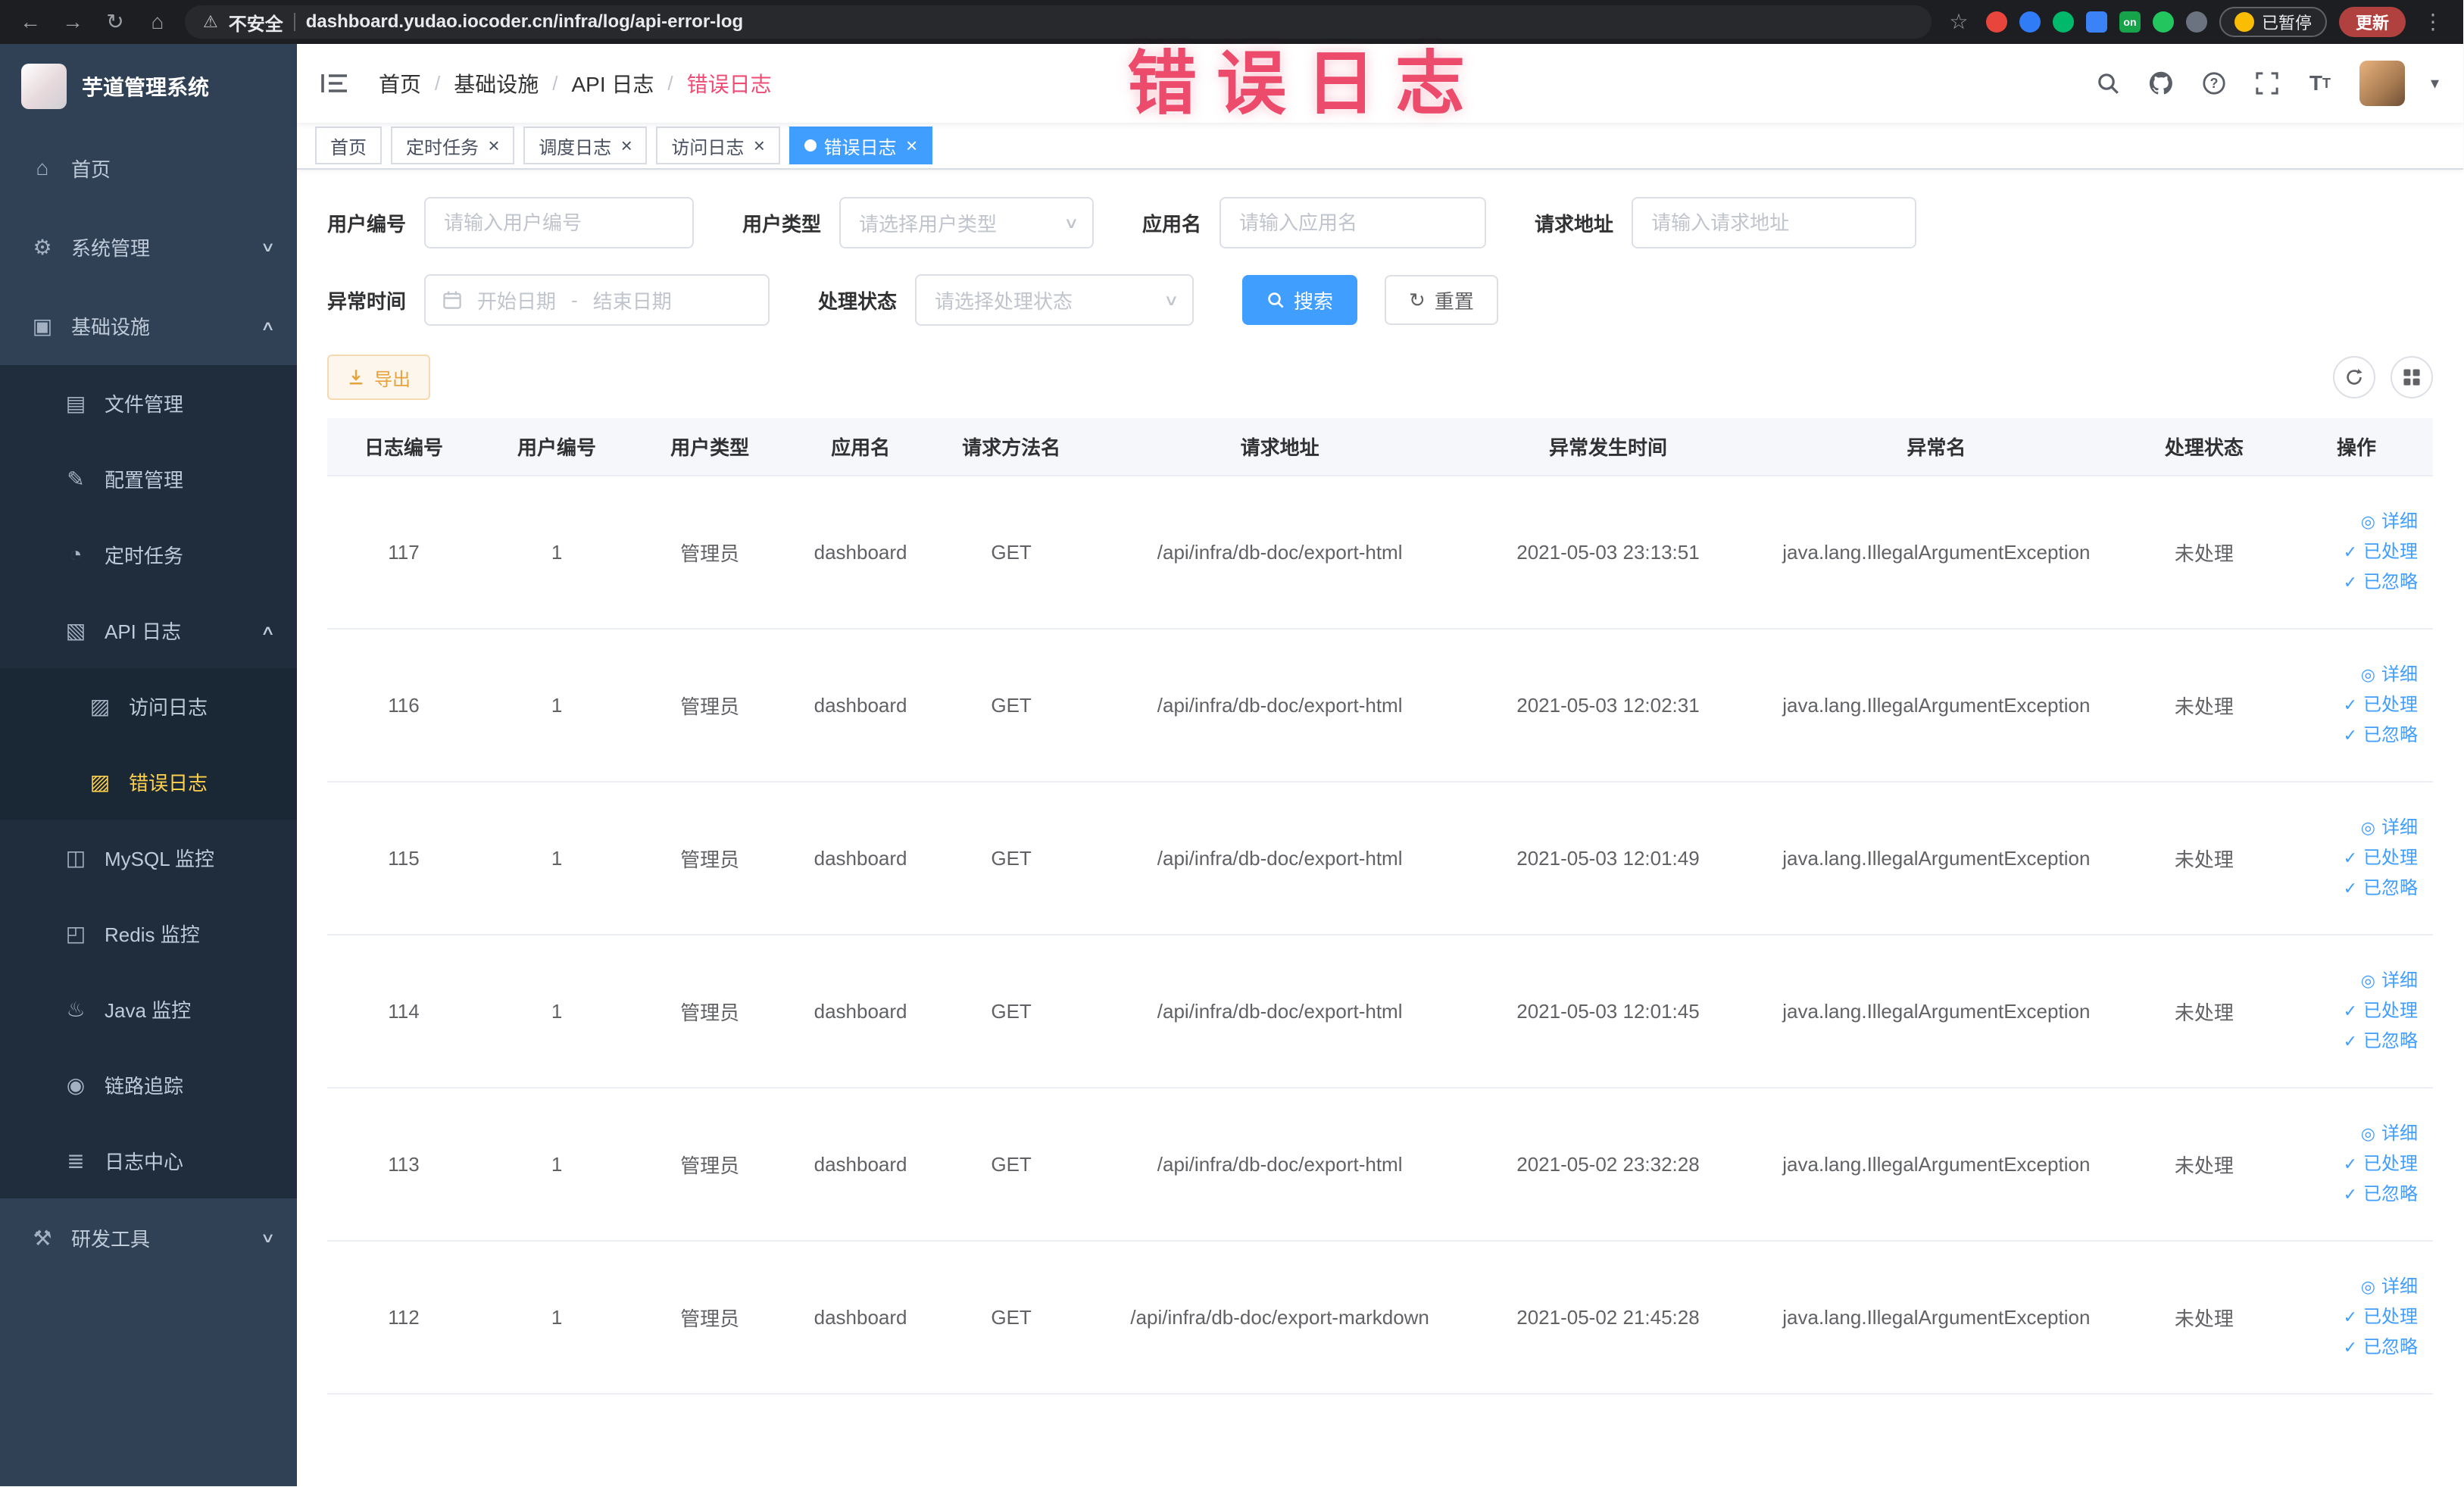 This screenshot has width=2464, height=1487. What do you see at coordinates (2372, 22) in the screenshot?
I see `update-button: 更新` at bounding box center [2372, 22].